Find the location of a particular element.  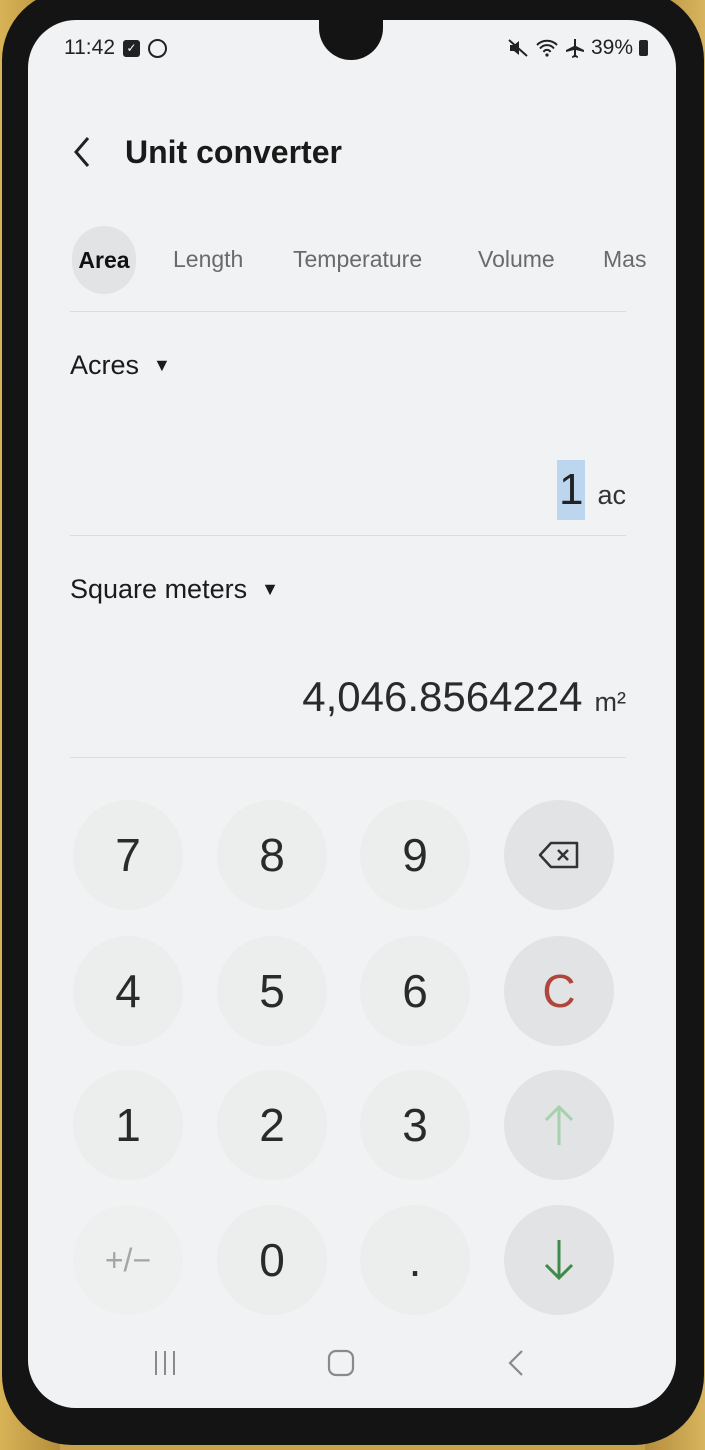

to-unit-dropdown: Square meters ▼ is located at coordinates (174, 589).